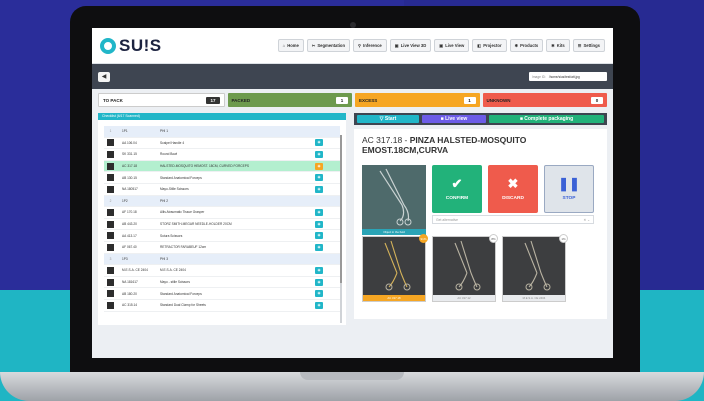 The image size is (704, 401). Describe the element at coordinates (164, 200) in the screenshot. I see `item-name: PHI 2` at that location.